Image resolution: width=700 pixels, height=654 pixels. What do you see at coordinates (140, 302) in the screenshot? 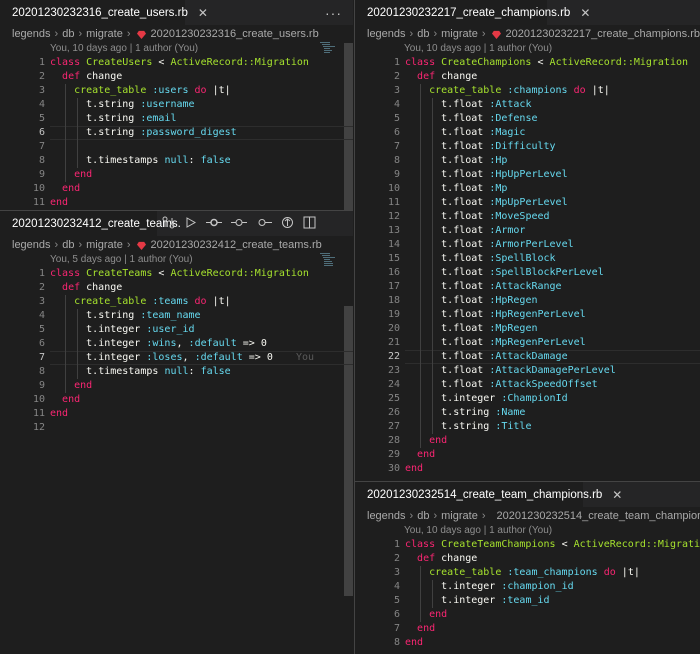
I see `code-line: create_table :teams do |t|` at bounding box center [140, 302].